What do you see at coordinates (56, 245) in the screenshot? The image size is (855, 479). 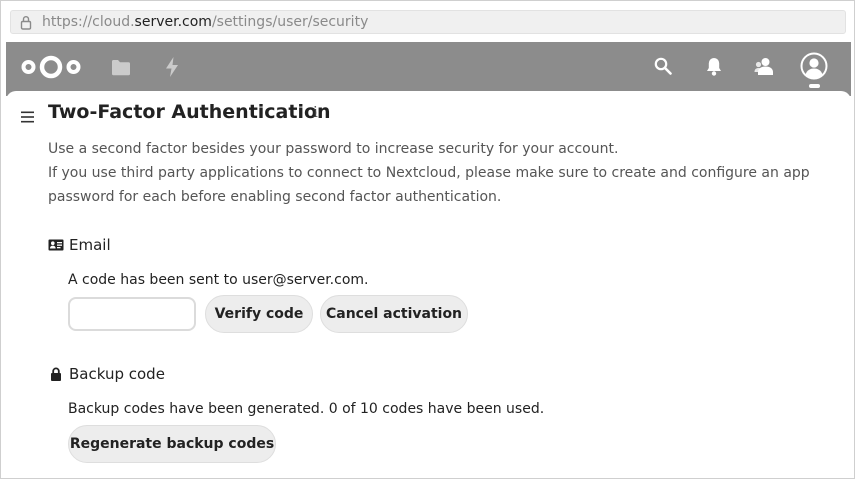 I see `id-card-icon` at bounding box center [56, 245].